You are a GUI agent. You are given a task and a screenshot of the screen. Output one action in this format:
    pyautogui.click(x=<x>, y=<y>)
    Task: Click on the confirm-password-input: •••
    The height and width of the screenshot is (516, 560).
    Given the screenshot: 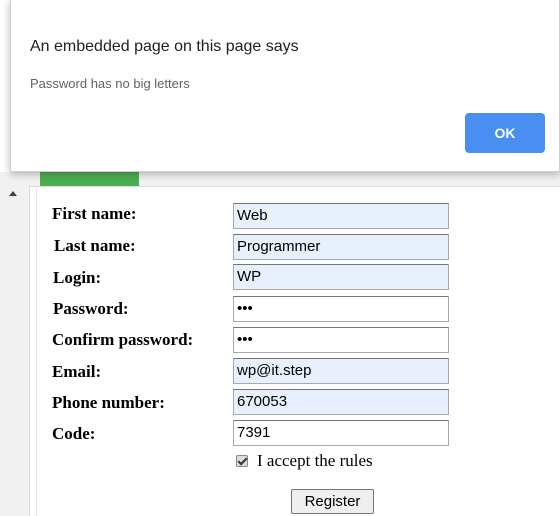 What is the action you would take?
    pyautogui.click(x=341, y=340)
    